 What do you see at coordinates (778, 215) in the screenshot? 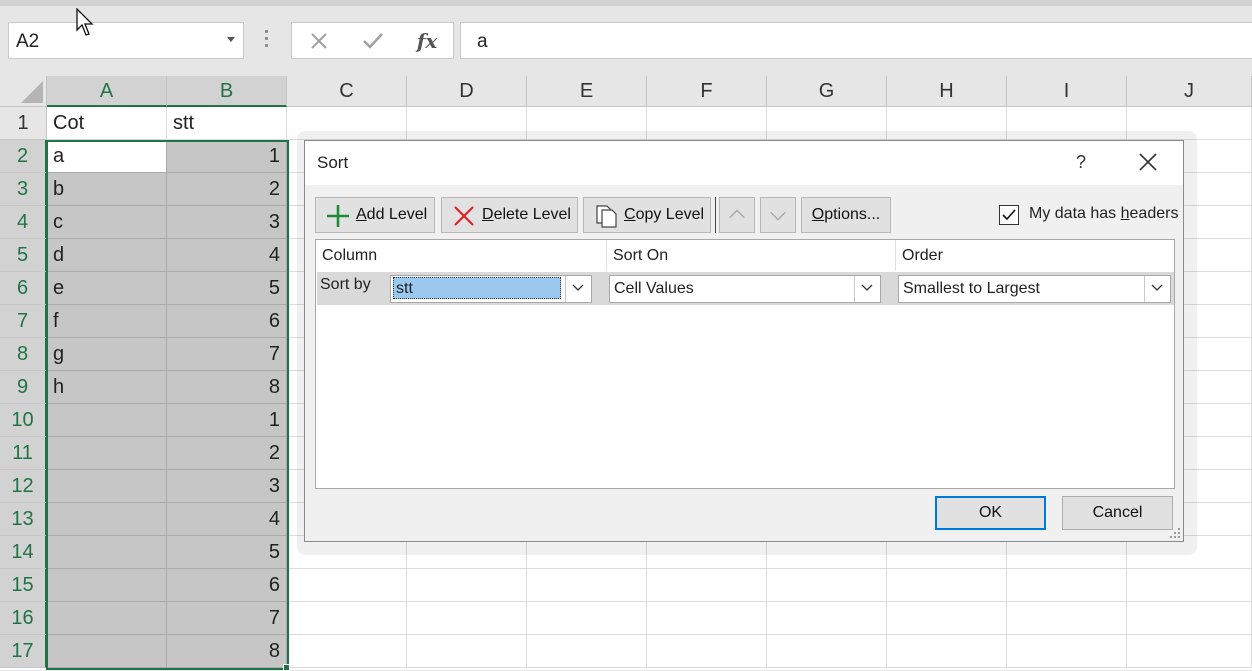
I see `move-down-button` at bounding box center [778, 215].